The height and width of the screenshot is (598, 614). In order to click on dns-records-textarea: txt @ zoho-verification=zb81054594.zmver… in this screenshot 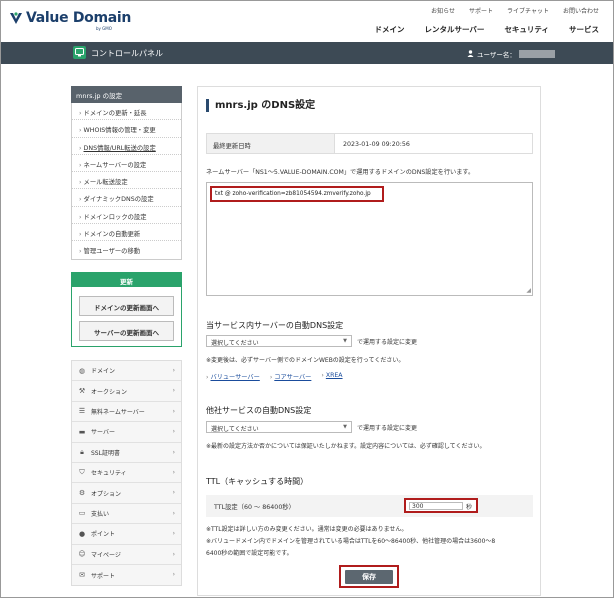, I will do `click(369, 239)`.